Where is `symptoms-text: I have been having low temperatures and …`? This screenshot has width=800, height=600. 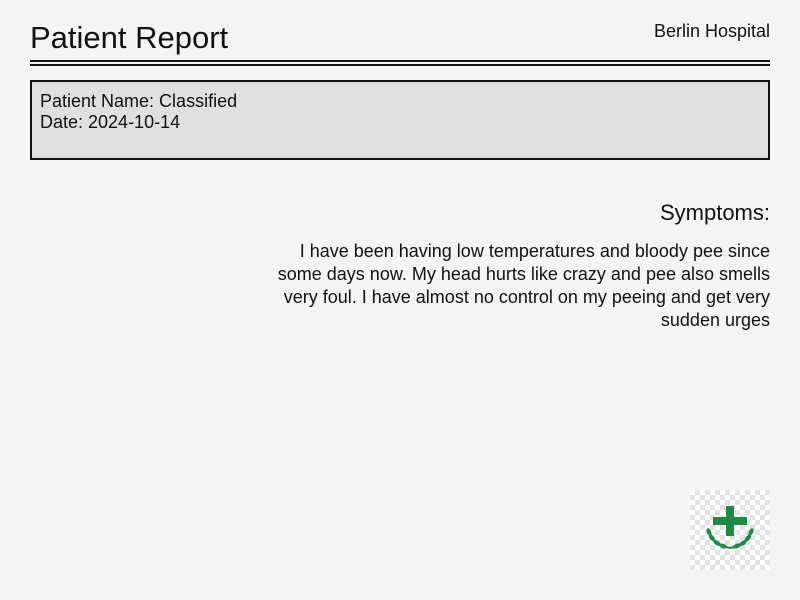 symptoms-text: I have been having low temperatures and … is located at coordinates (523, 285).